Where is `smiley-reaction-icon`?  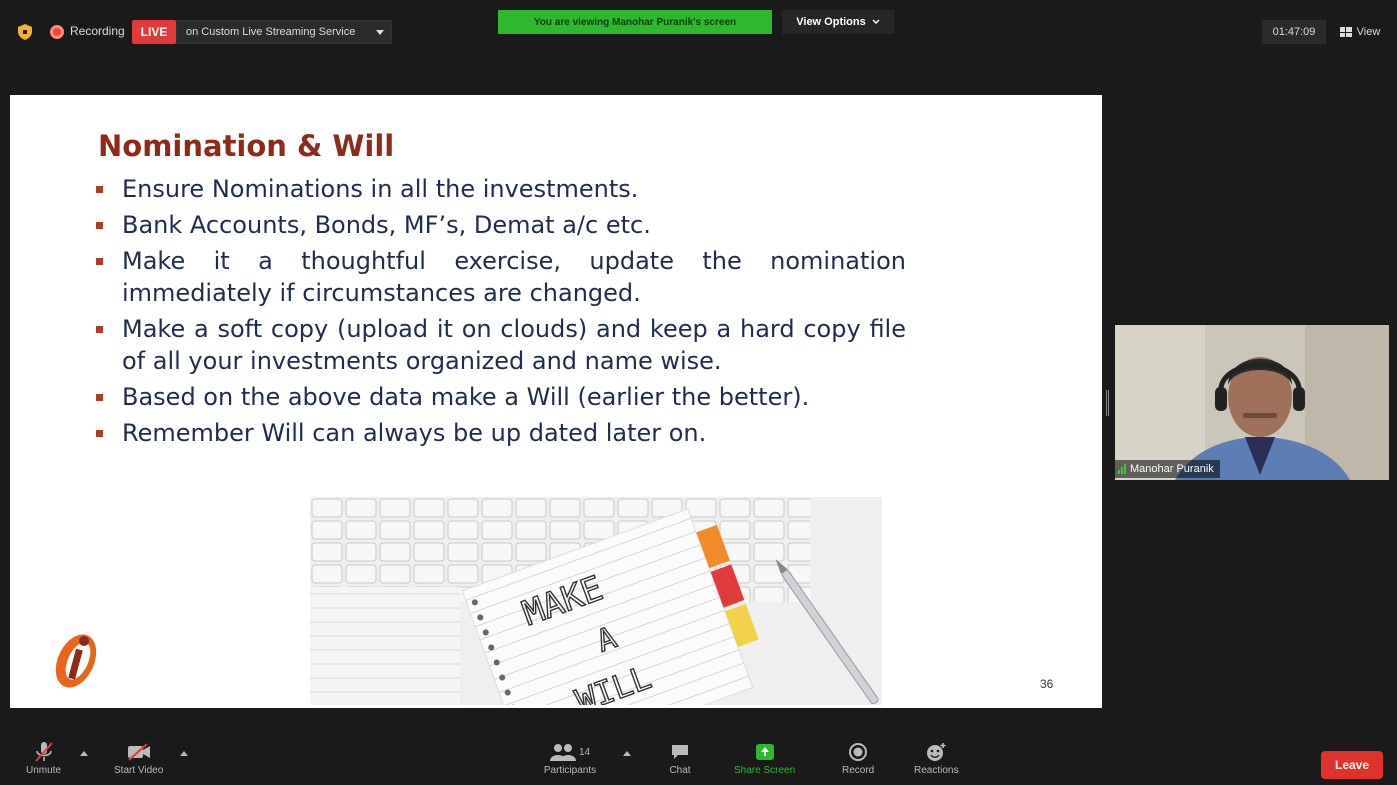 smiley-reaction-icon is located at coordinates (936, 752).